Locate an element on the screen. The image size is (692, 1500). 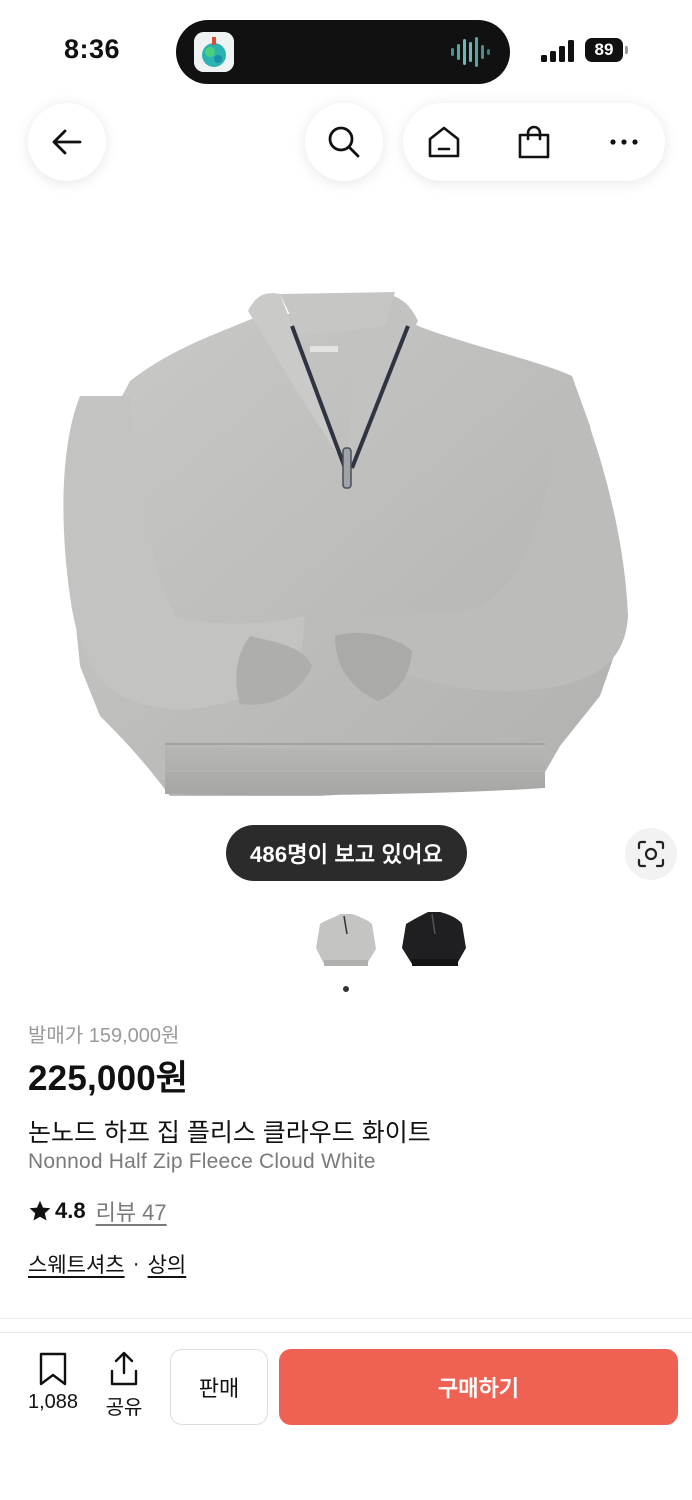
more-horizontal-icon is located at coordinates (624, 142).